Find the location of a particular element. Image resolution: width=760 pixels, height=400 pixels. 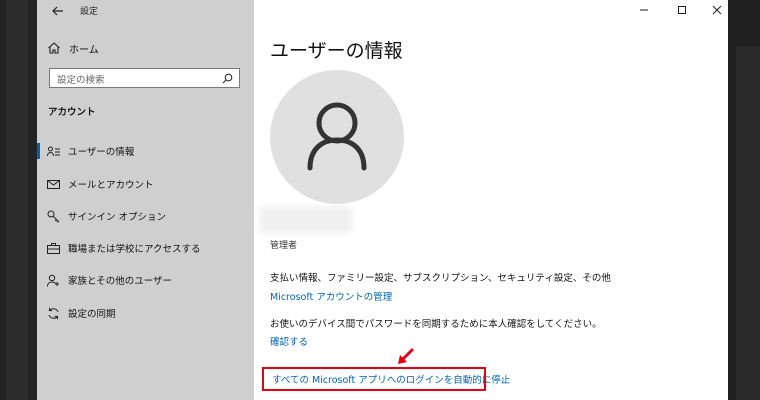

redacted-user-name is located at coordinates (306, 220).